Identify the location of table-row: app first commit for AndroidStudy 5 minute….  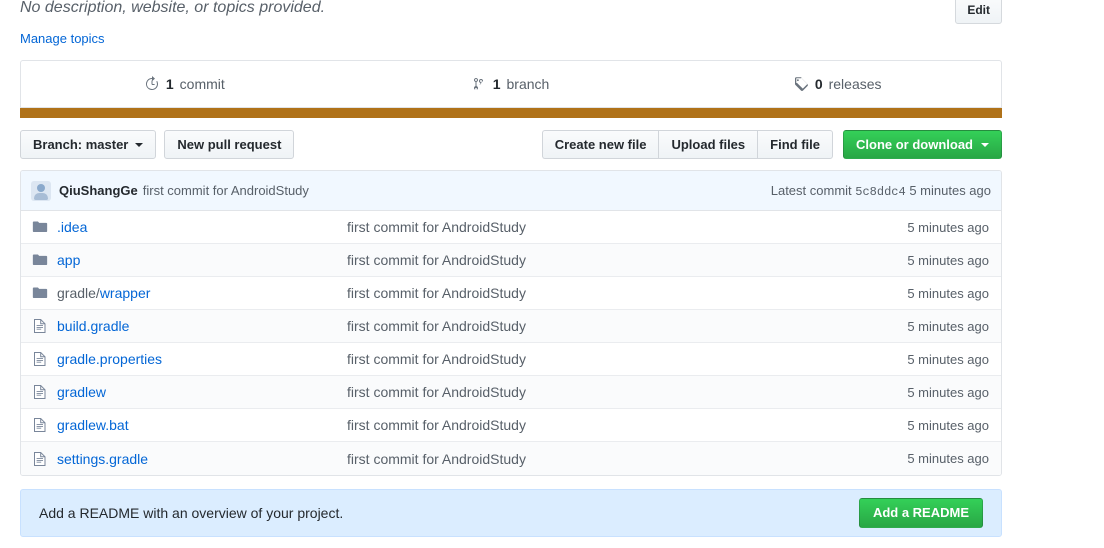
(511, 260).